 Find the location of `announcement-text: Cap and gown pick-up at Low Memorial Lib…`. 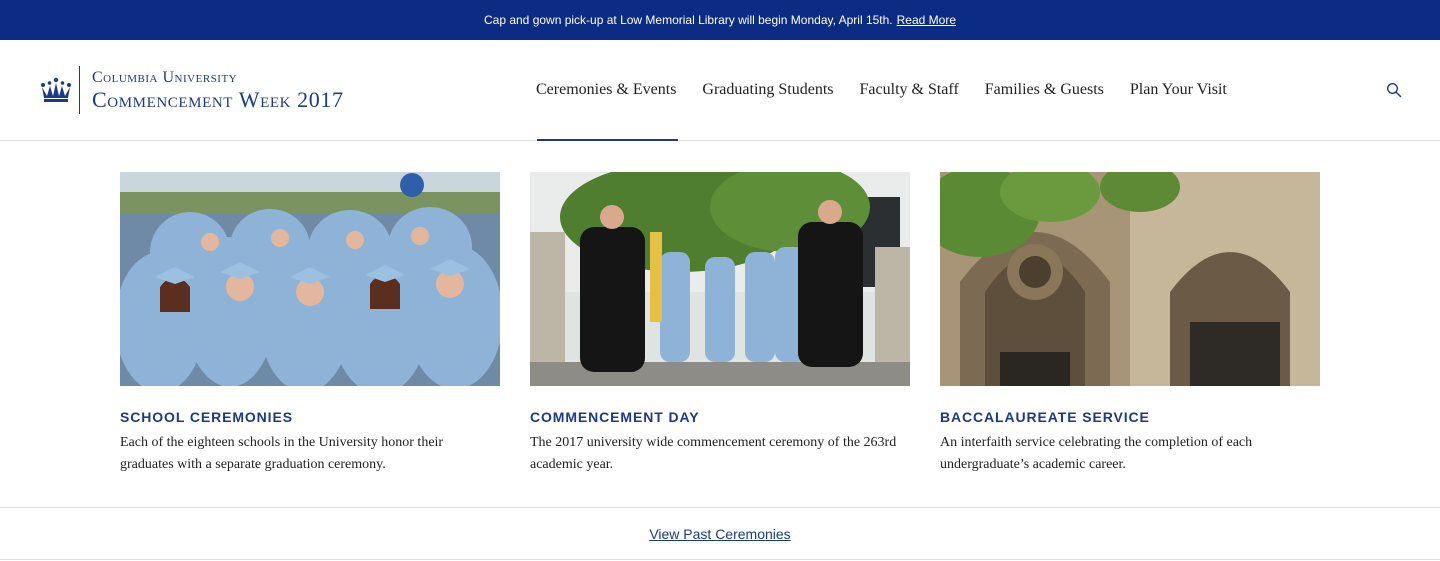

announcement-text: Cap and gown pick-up at Low Memorial Lib… is located at coordinates (688, 20).